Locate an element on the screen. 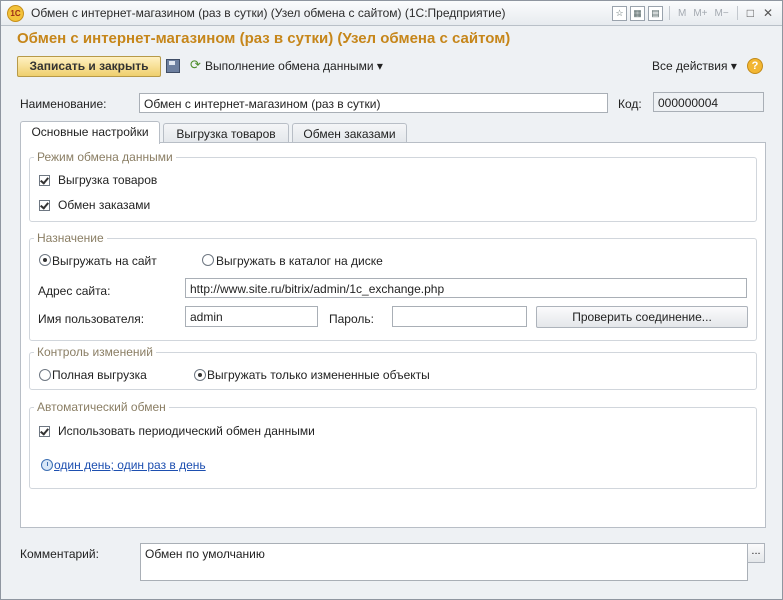  favorites-icon: ☆ is located at coordinates (619, 13).